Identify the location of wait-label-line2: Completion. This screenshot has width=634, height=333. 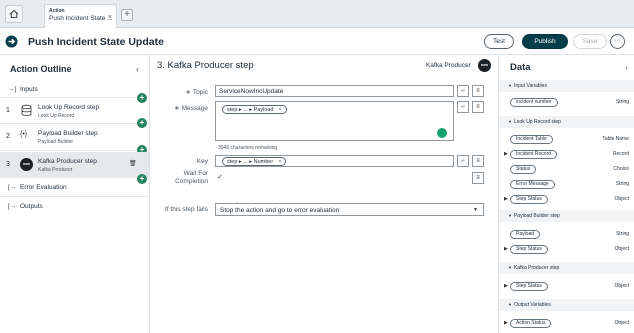
(191, 181).